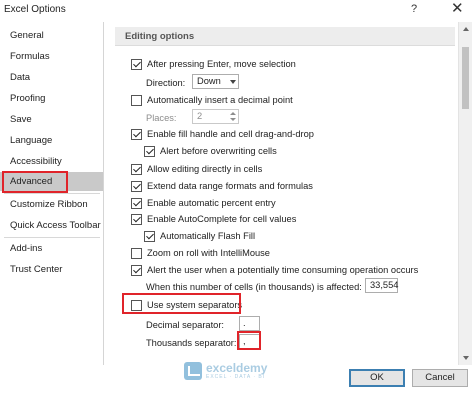  What do you see at coordinates (233, 113) in the screenshot?
I see `spin-up-icon` at bounding box center [233, 113].